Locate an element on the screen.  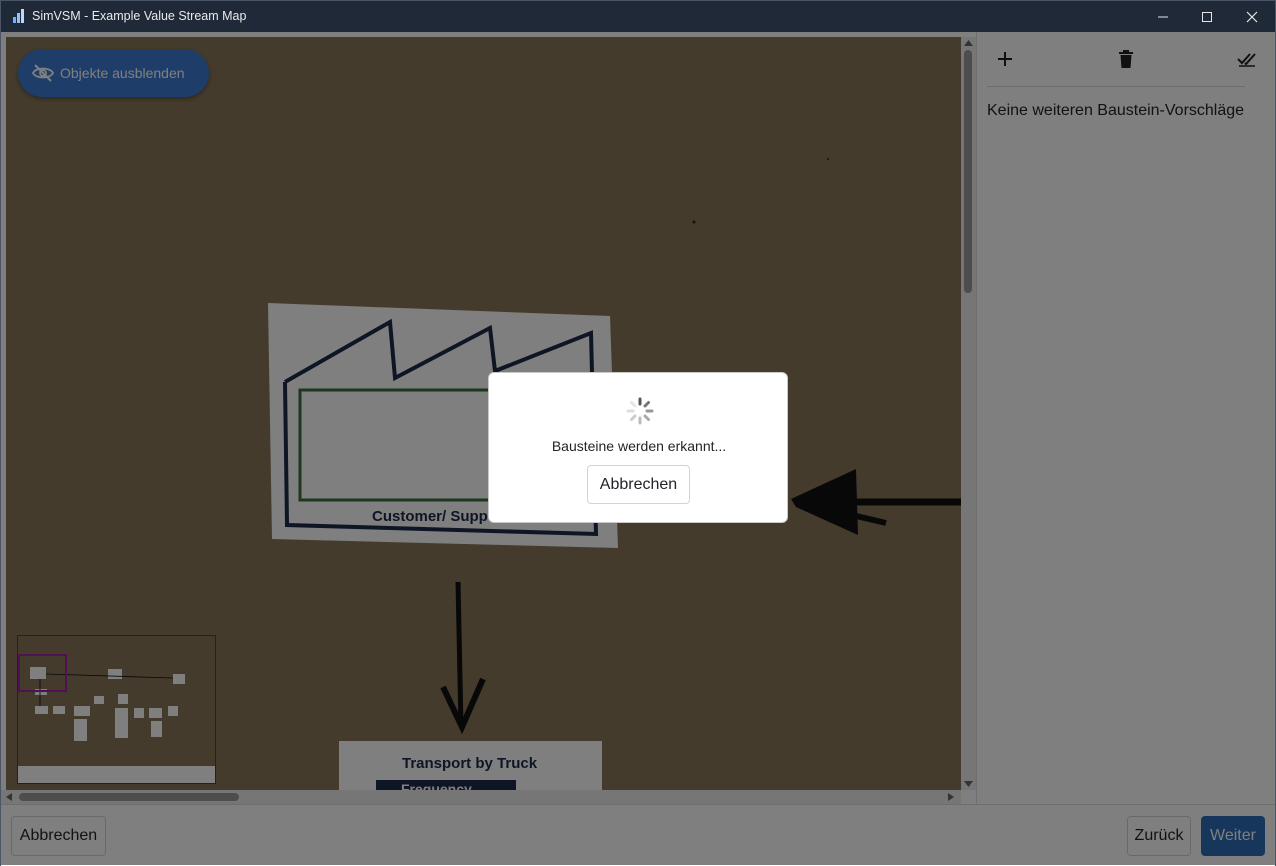
title-bar: SimVSM - Example Value Stream Map is located at coordinates (638, 16).